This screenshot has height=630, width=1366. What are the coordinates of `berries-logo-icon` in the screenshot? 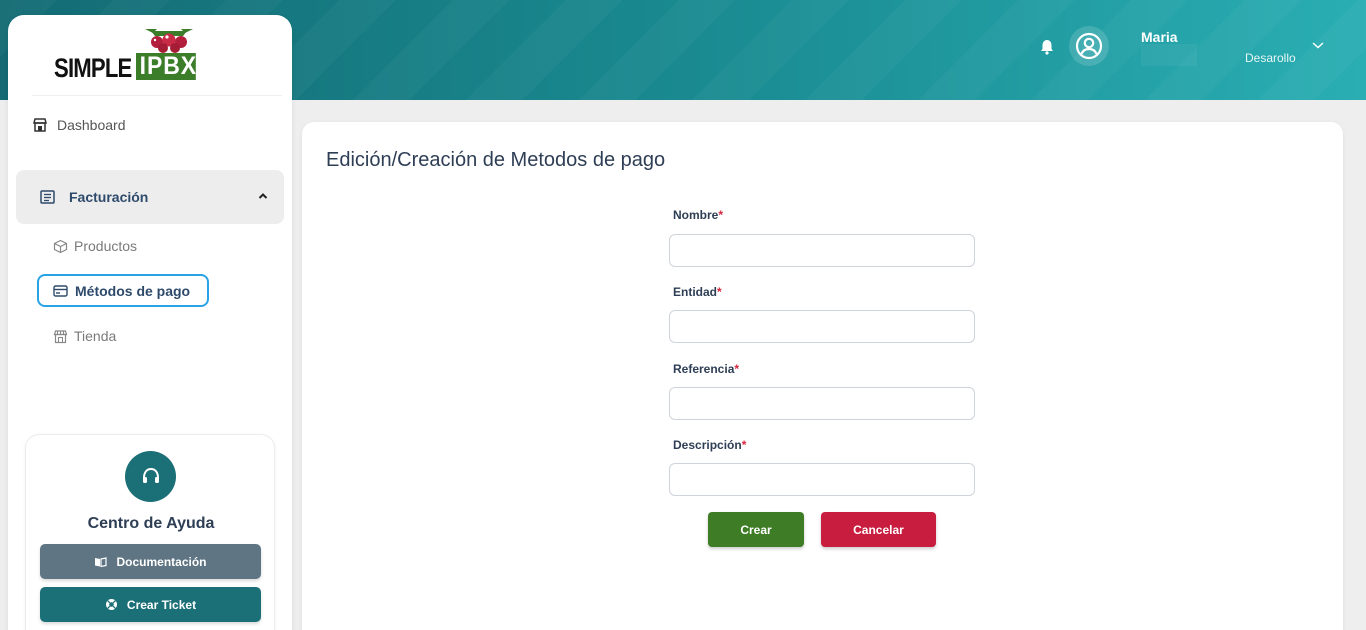 It's located at (169, 41).